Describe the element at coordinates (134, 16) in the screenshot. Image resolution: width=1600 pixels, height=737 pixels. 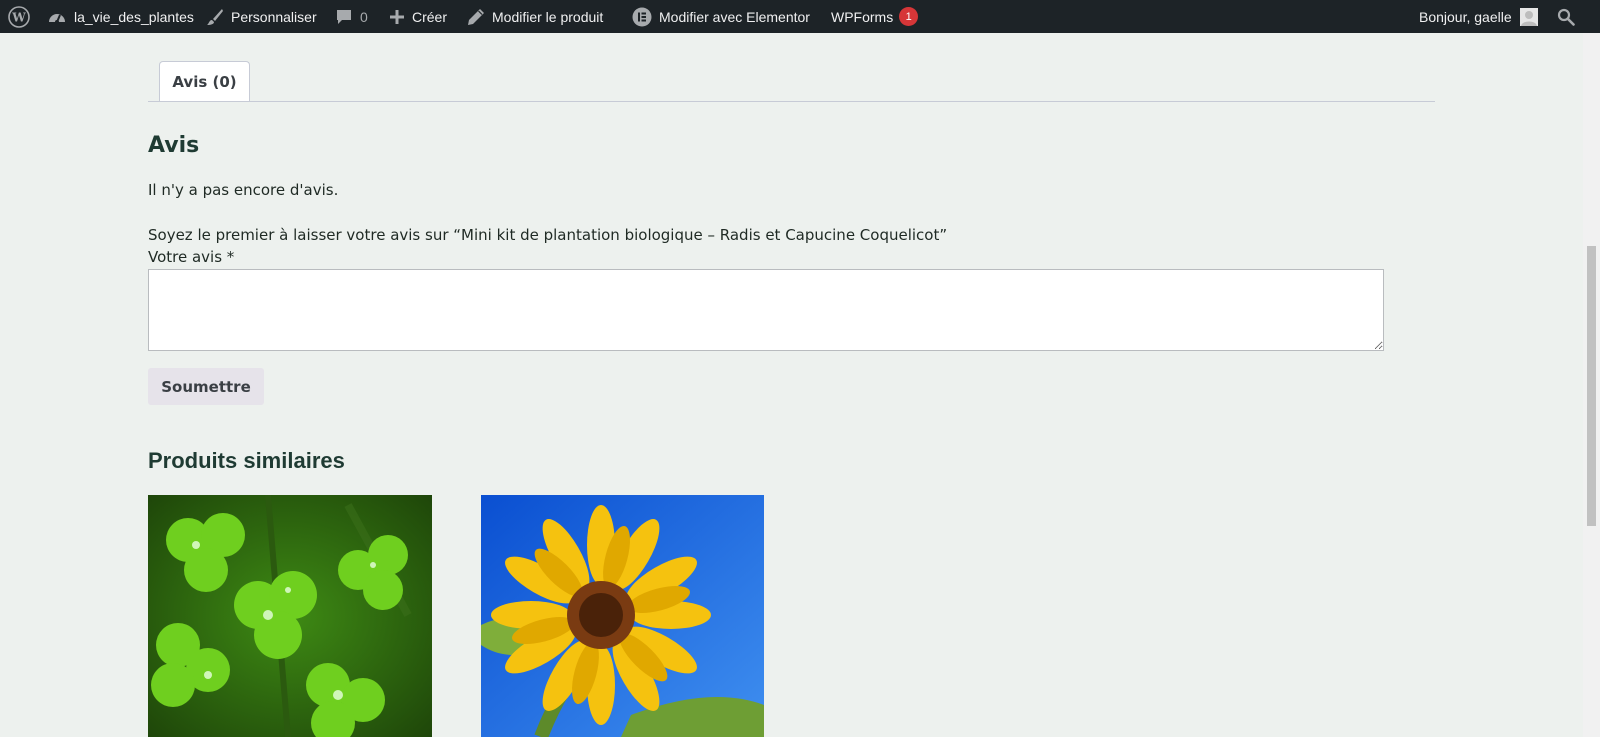
I see `site-name-label: la_vie_des_plantes` at that location.